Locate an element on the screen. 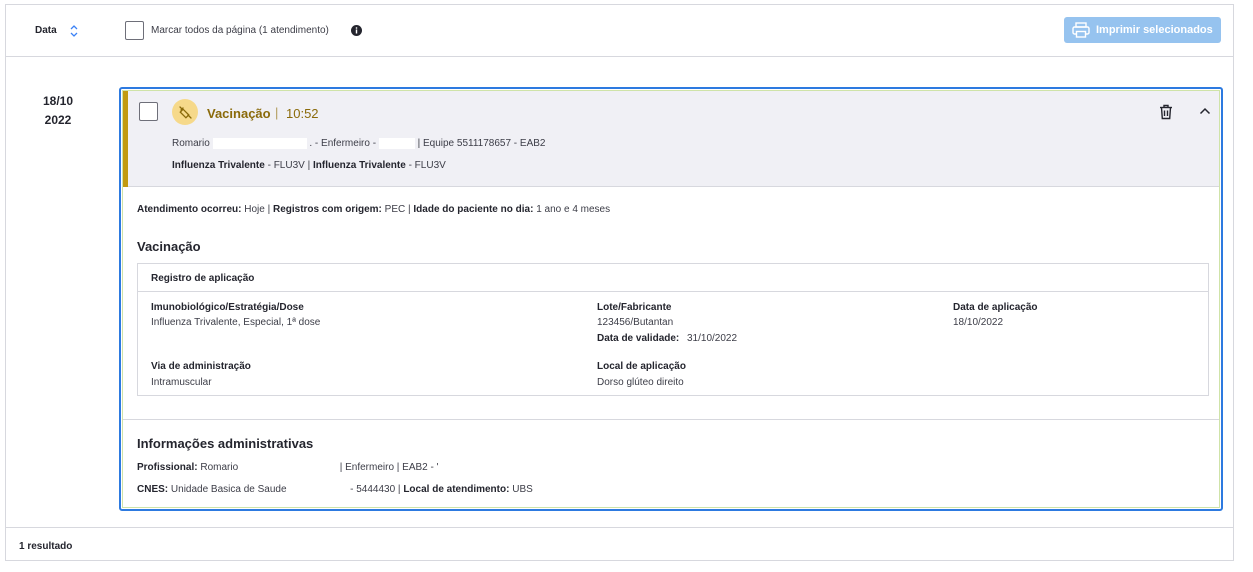 The image size is (1253, 572). printer-icon is located at coordinates (1081, 30).